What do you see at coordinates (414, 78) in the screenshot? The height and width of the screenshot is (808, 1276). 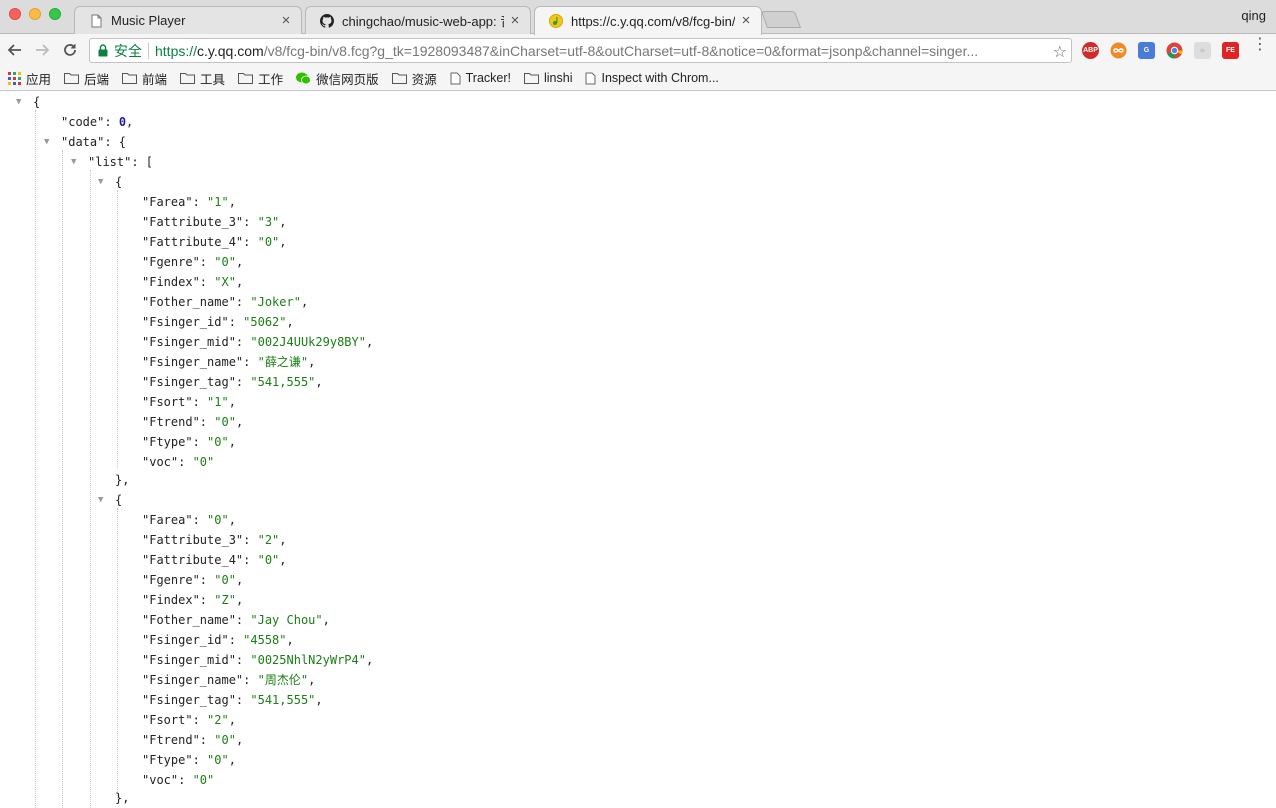 I see `bookmark-folder-resources: 资源` at bounding box center [414, 78].